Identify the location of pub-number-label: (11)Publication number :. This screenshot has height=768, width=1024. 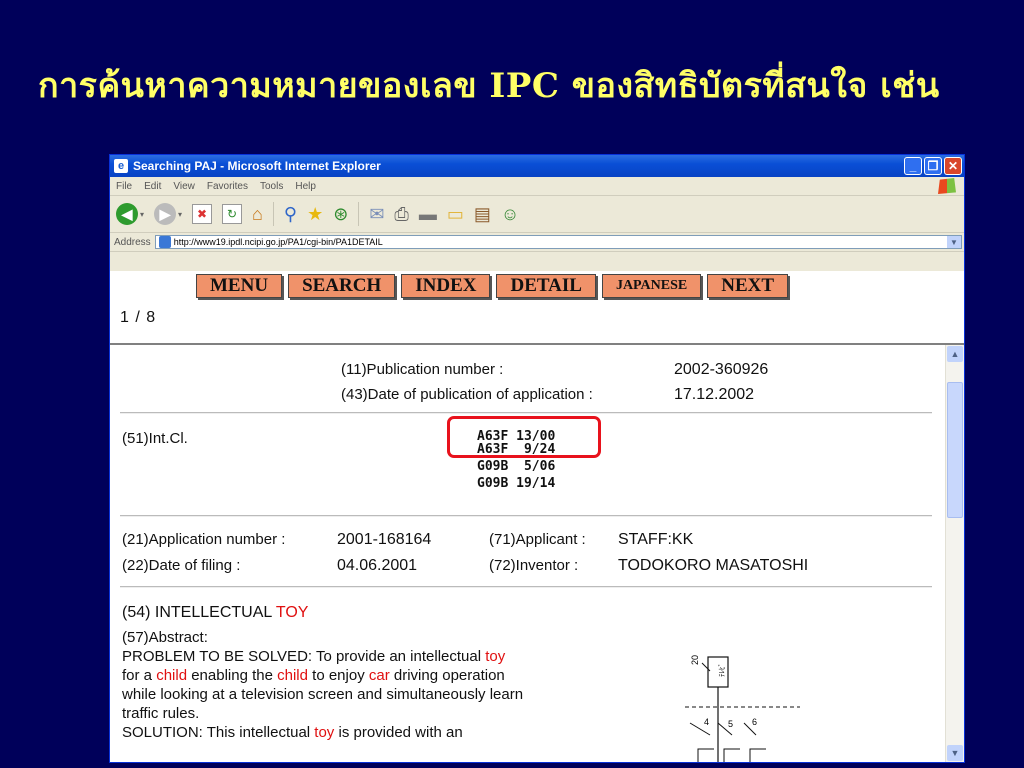
(422, 369).